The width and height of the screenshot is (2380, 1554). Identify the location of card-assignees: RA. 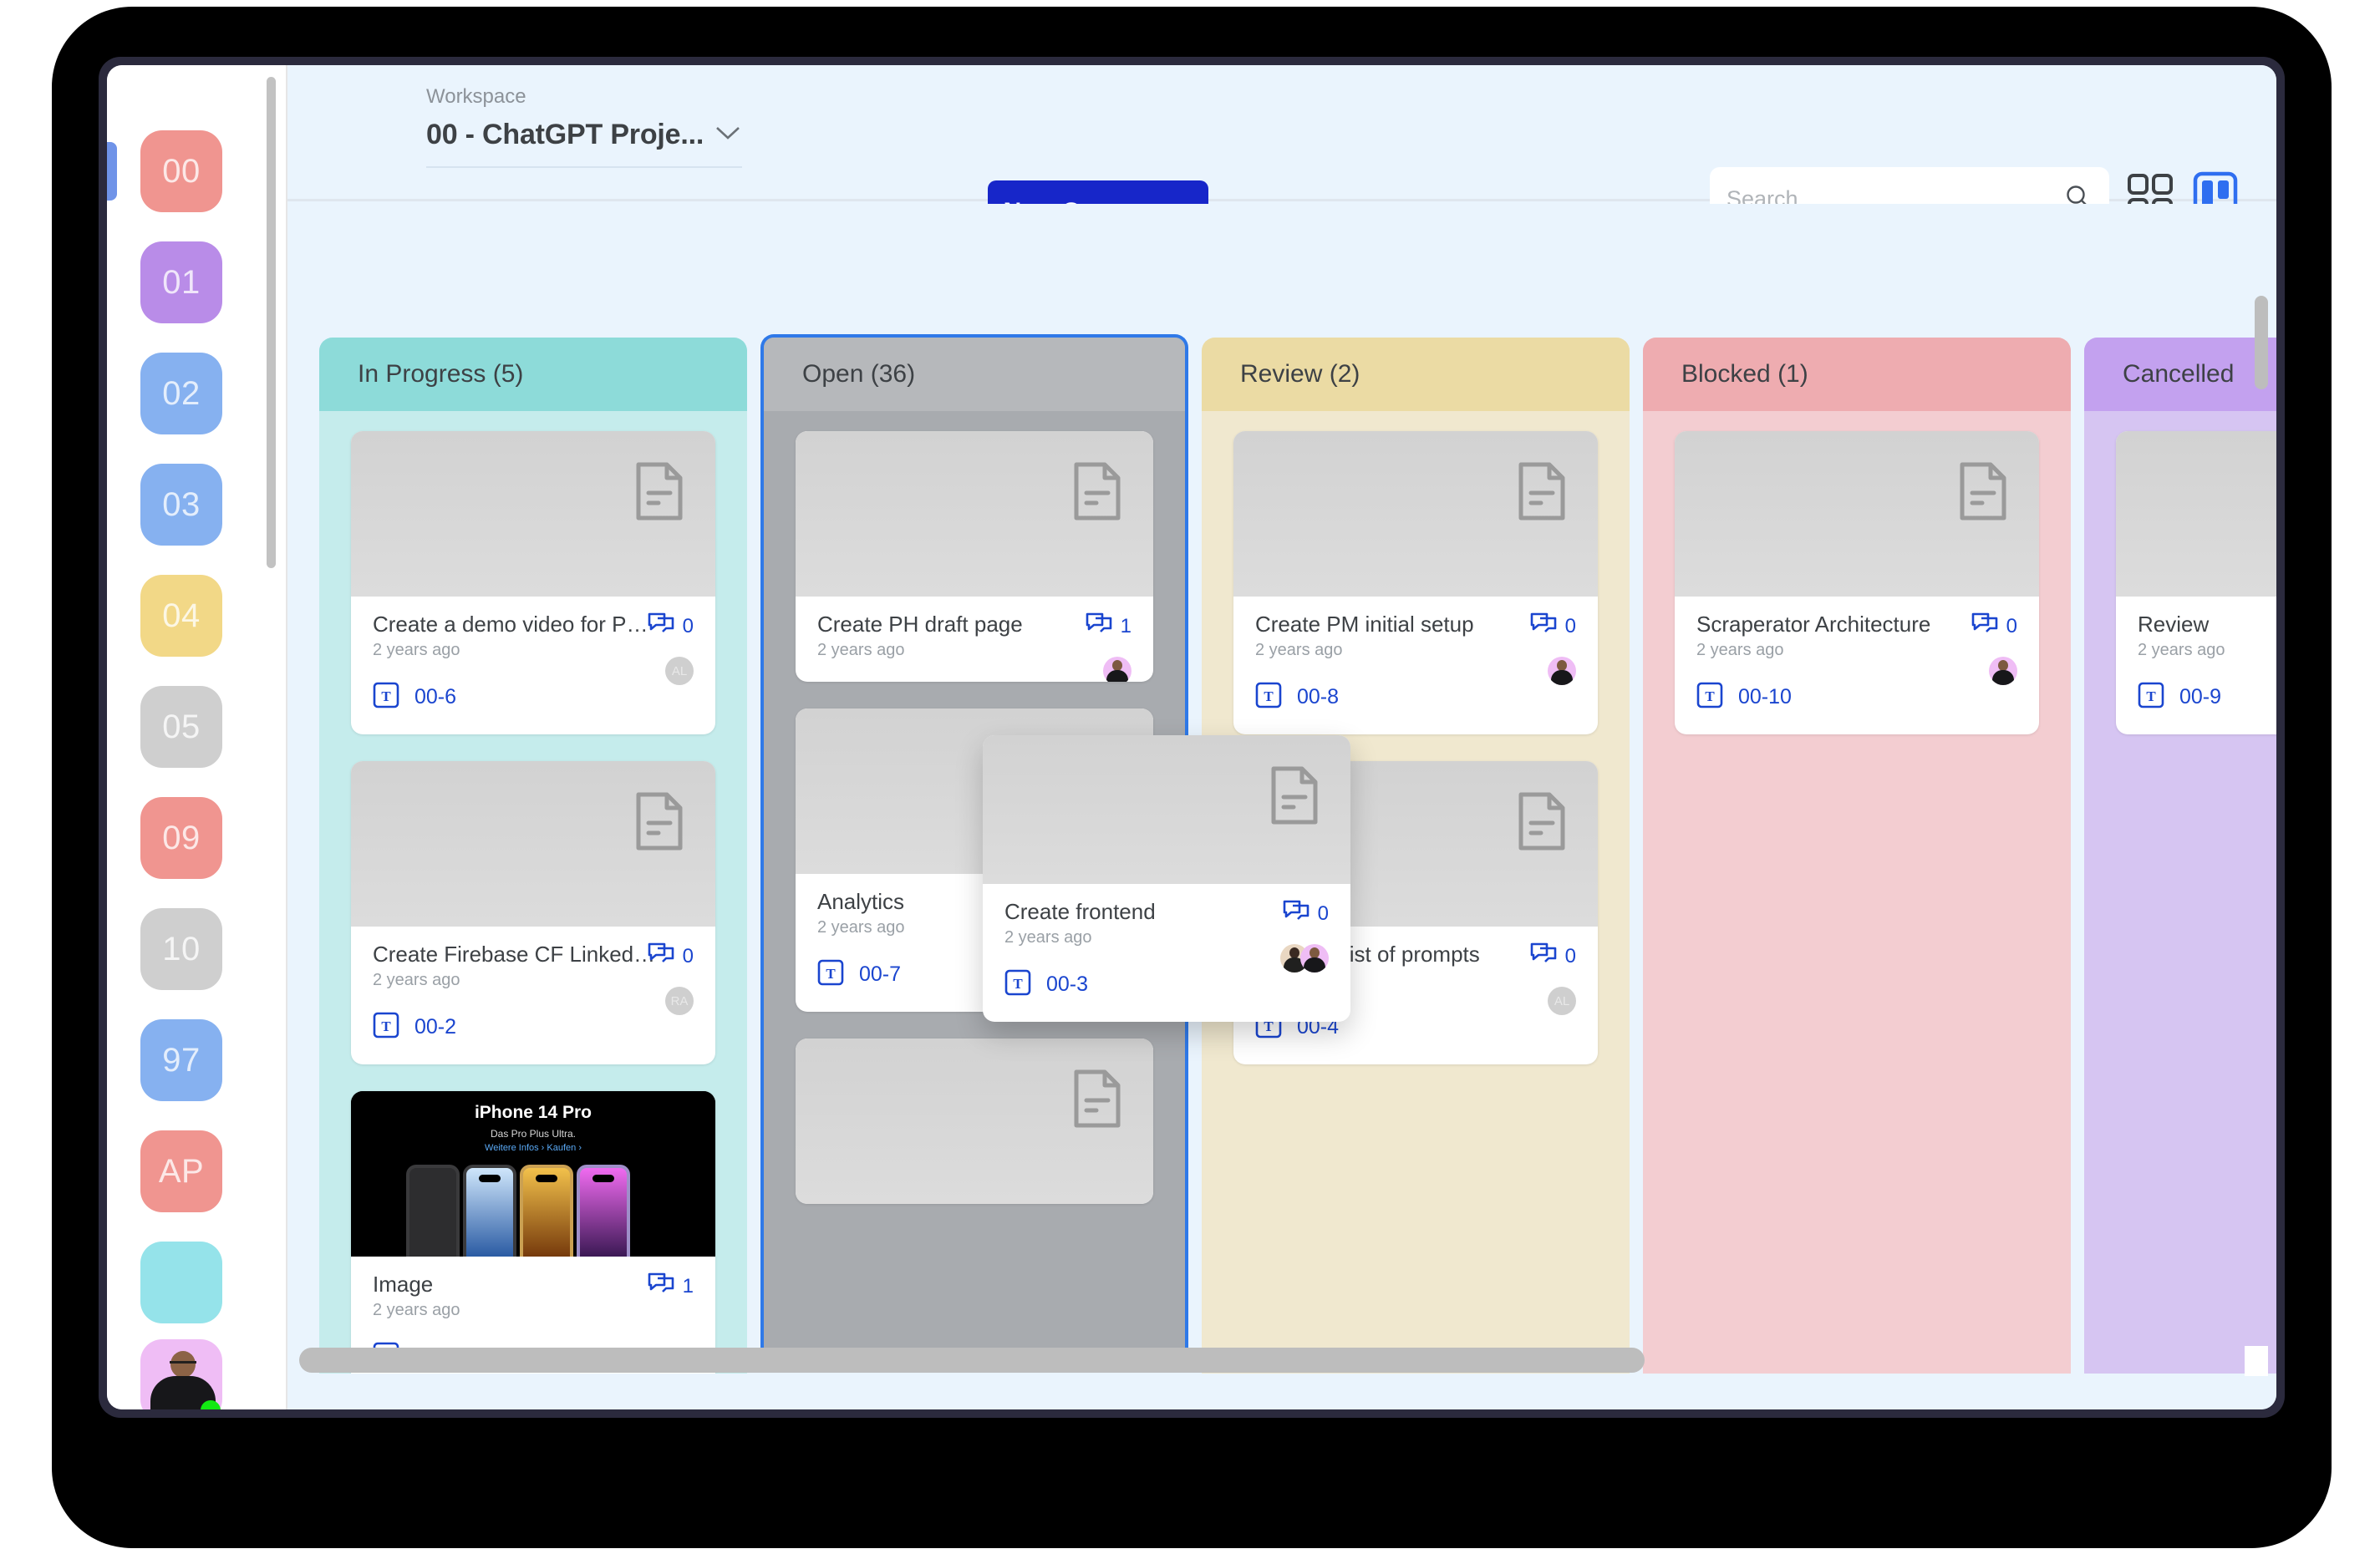
(679, 1001).